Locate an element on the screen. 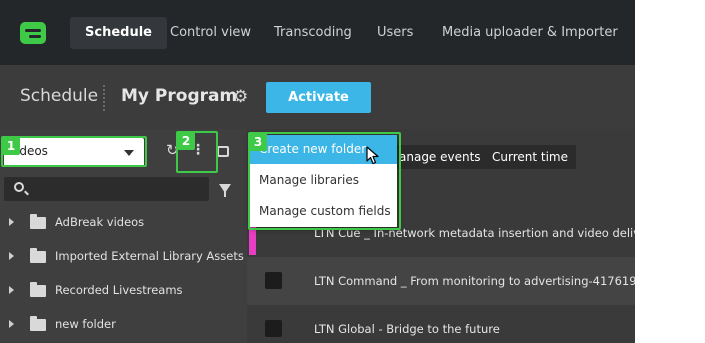 The image size is (705, 343). nav-schedule: Schedule is located at coordinates (118, 33).